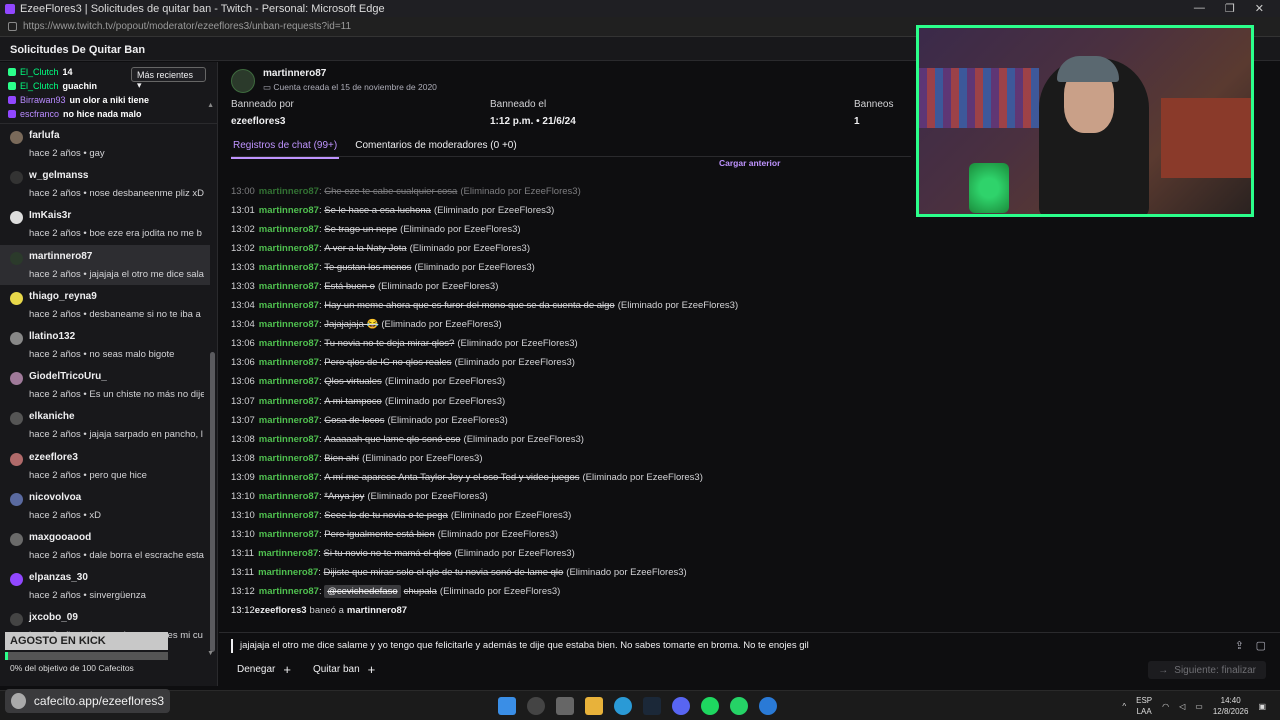 This screenshot has width=1280, height=720. Describe the element at coordinates (105, 586) in the screenshot. I see `request-item: elpanzas_30 hace 2 años • sinvergüenza` at that location.